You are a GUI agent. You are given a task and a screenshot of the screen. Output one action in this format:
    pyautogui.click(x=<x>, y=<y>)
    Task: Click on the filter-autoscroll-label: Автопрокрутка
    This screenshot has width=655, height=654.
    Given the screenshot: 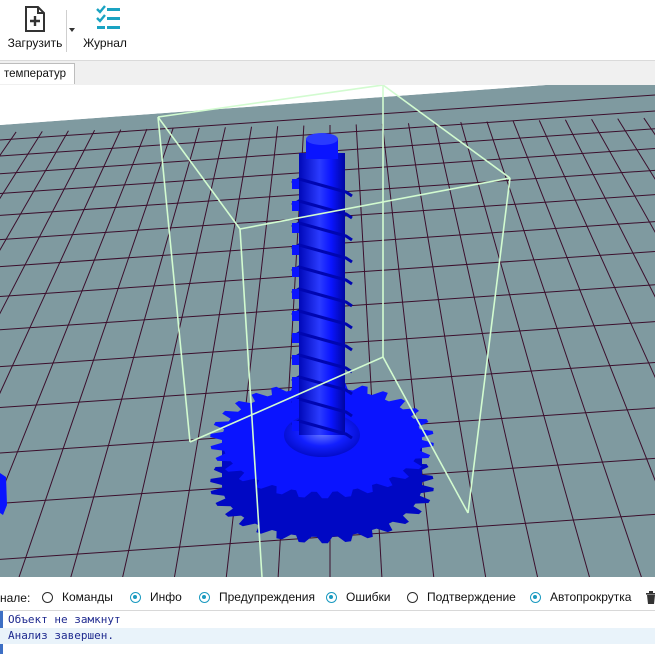 What is the action you would take?
    pyautogui.click(x=591, y=597)
    